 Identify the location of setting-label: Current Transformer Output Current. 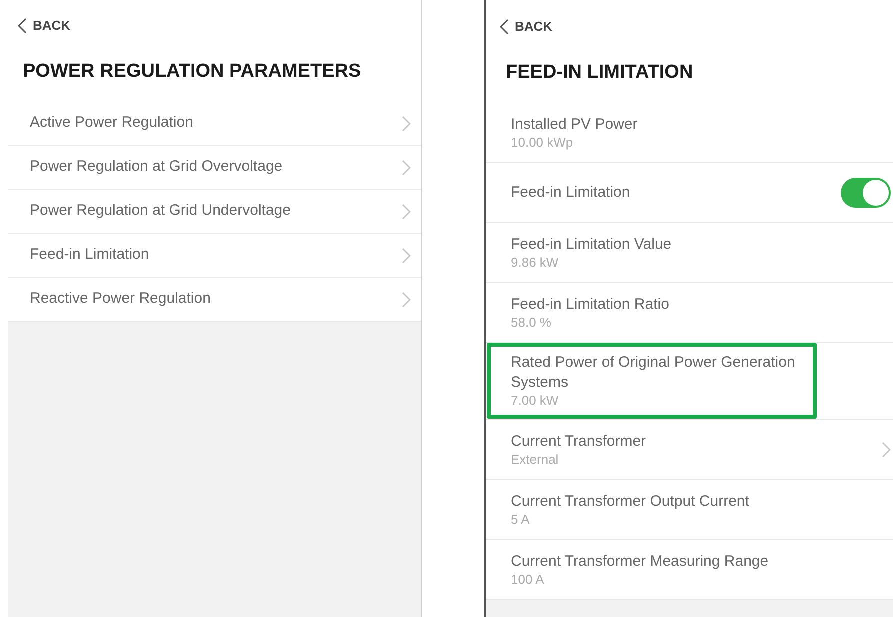
(630, 502).